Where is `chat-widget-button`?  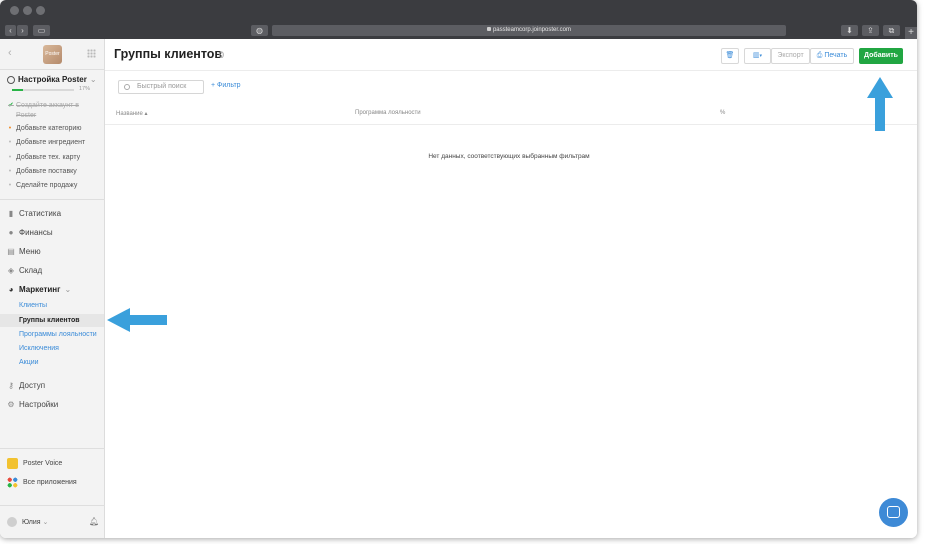
chat-widget-button is located at coordinates (893, 512).